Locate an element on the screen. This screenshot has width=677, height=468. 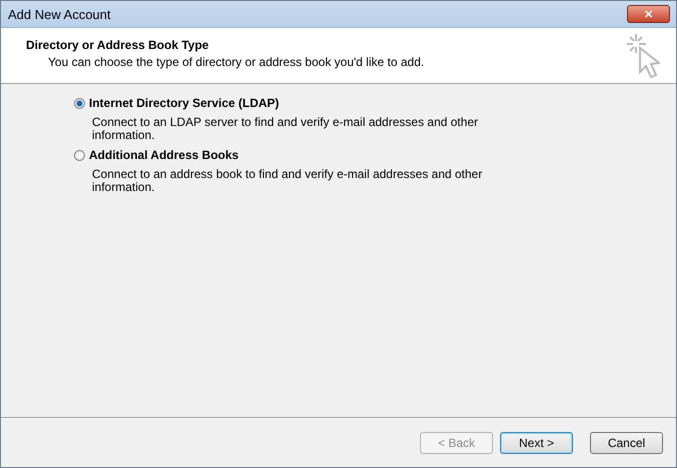
dialog-button: Cancel is located at coordinates (626, 443).